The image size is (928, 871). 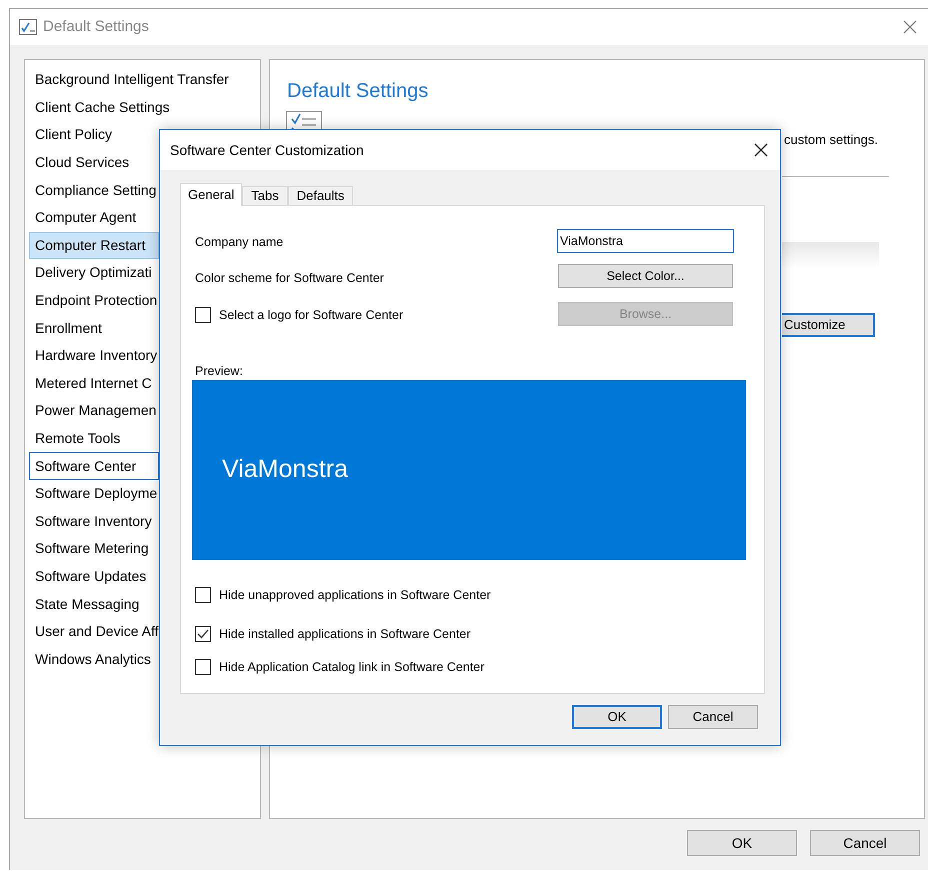 I want to click on list-item: Power Managemen, so click(x=95, y=411).